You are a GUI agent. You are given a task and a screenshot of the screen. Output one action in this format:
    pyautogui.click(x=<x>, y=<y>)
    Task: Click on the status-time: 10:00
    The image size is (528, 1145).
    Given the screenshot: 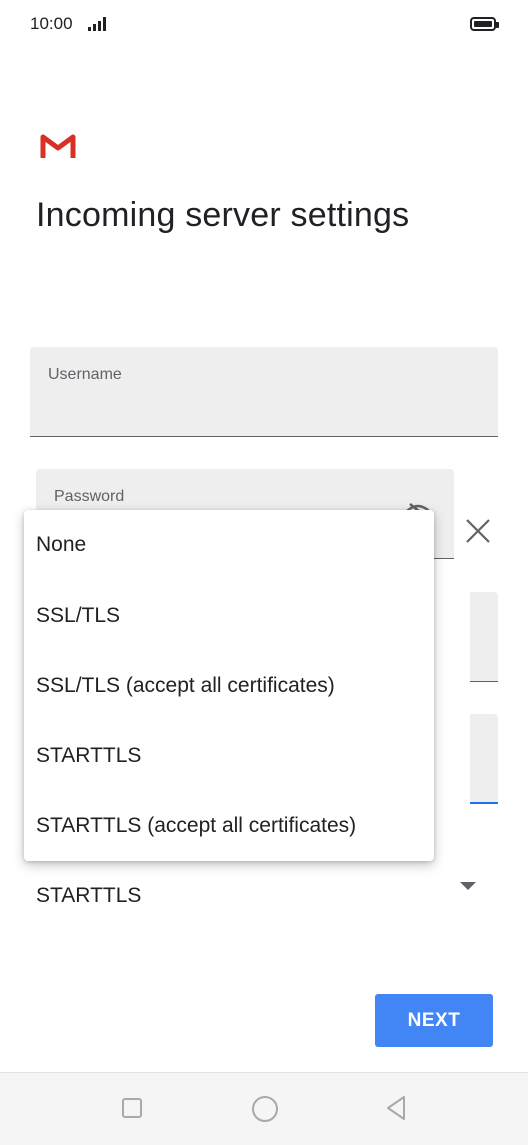 What is the action you would take?
    pyautogui.click(x=51, y=23)
    